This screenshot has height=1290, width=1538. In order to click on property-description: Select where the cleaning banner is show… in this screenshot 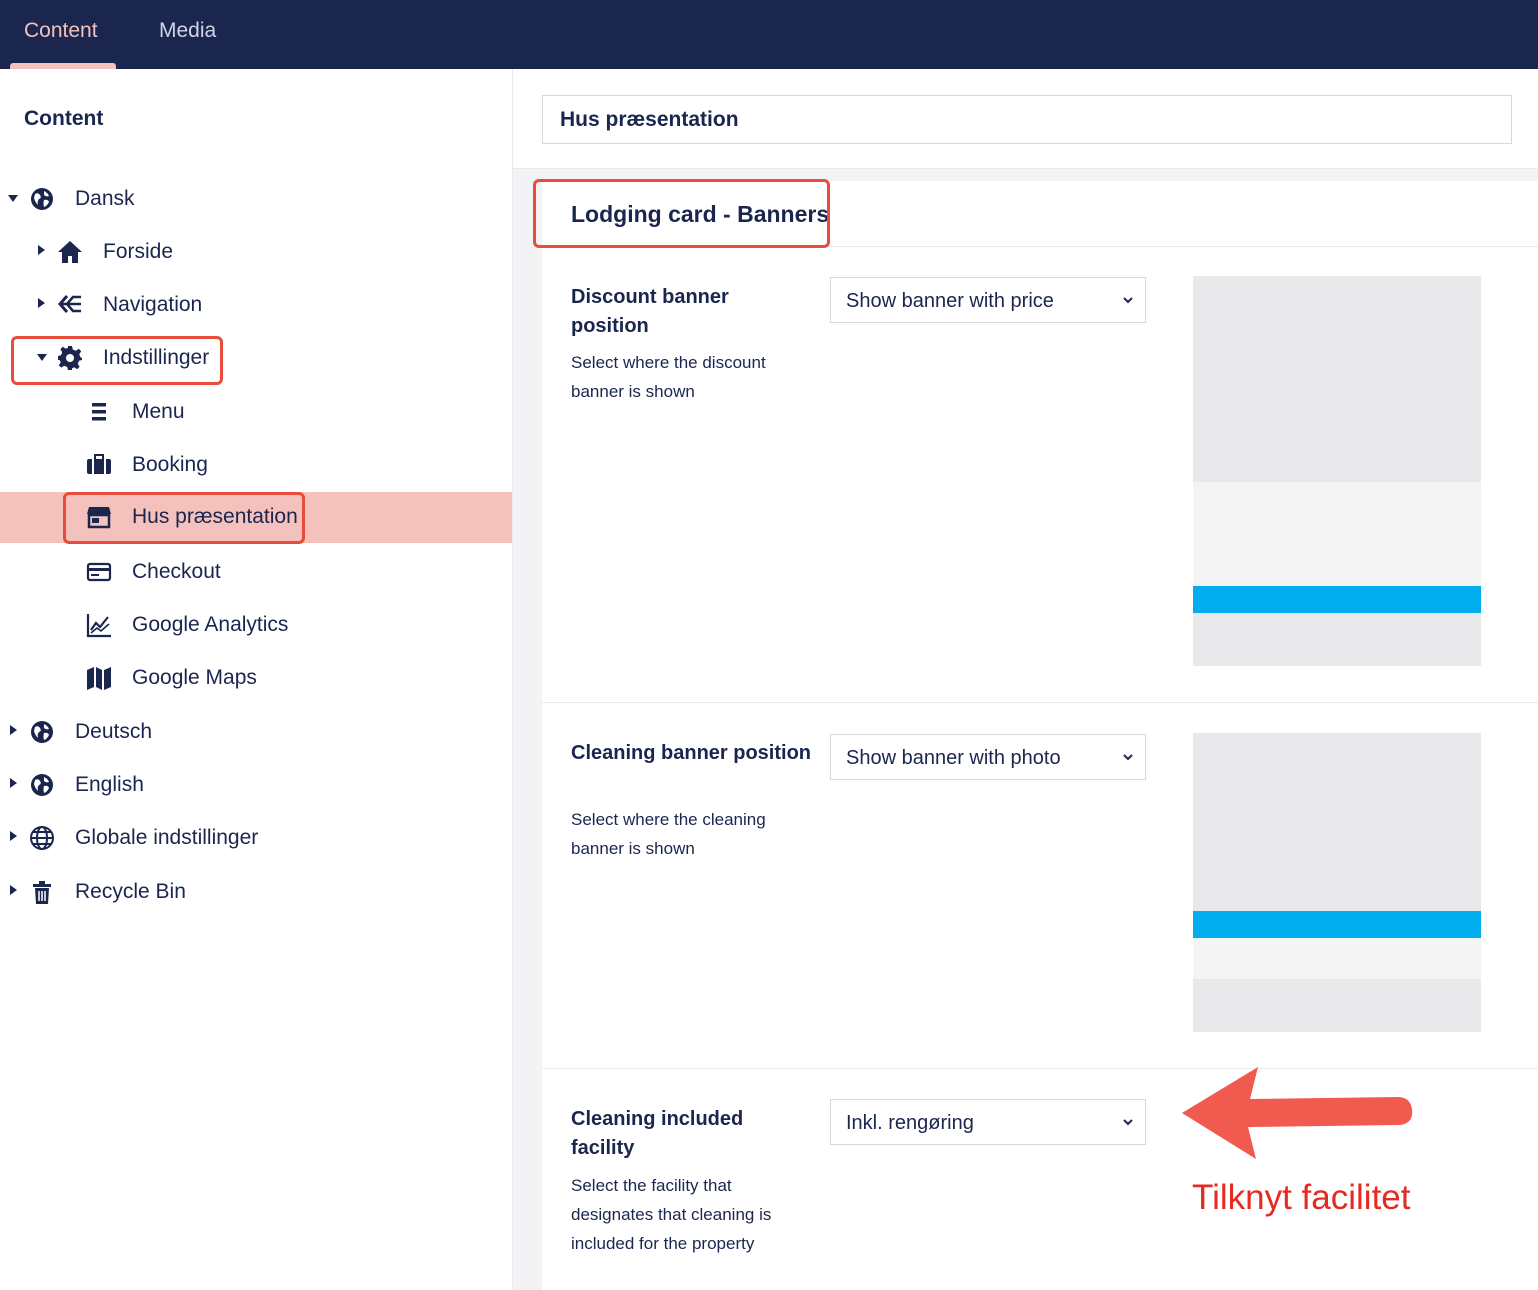, I will do `click(668, 834)`.